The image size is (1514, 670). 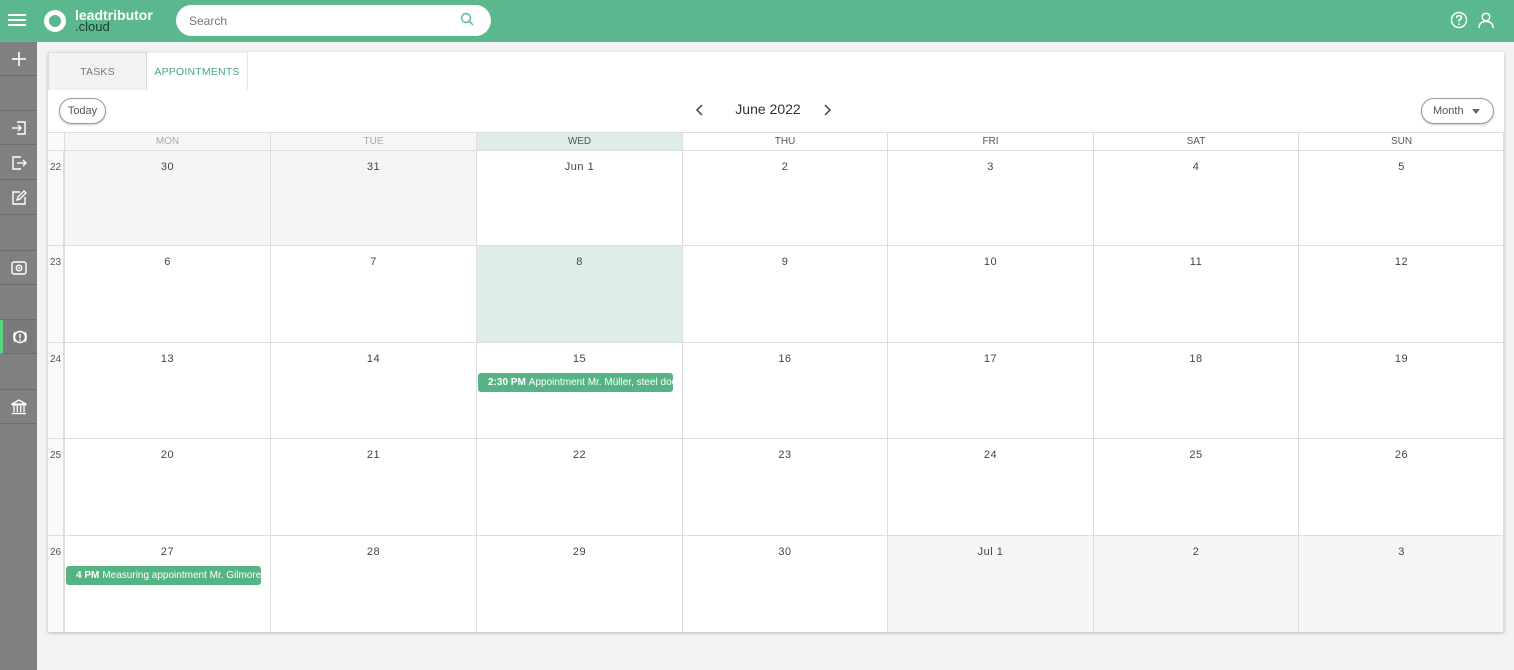 What do you see at coordinates (1401, 198) in the screenshot?
I see `day-cell: 5` at bounding box center [1401, 198].